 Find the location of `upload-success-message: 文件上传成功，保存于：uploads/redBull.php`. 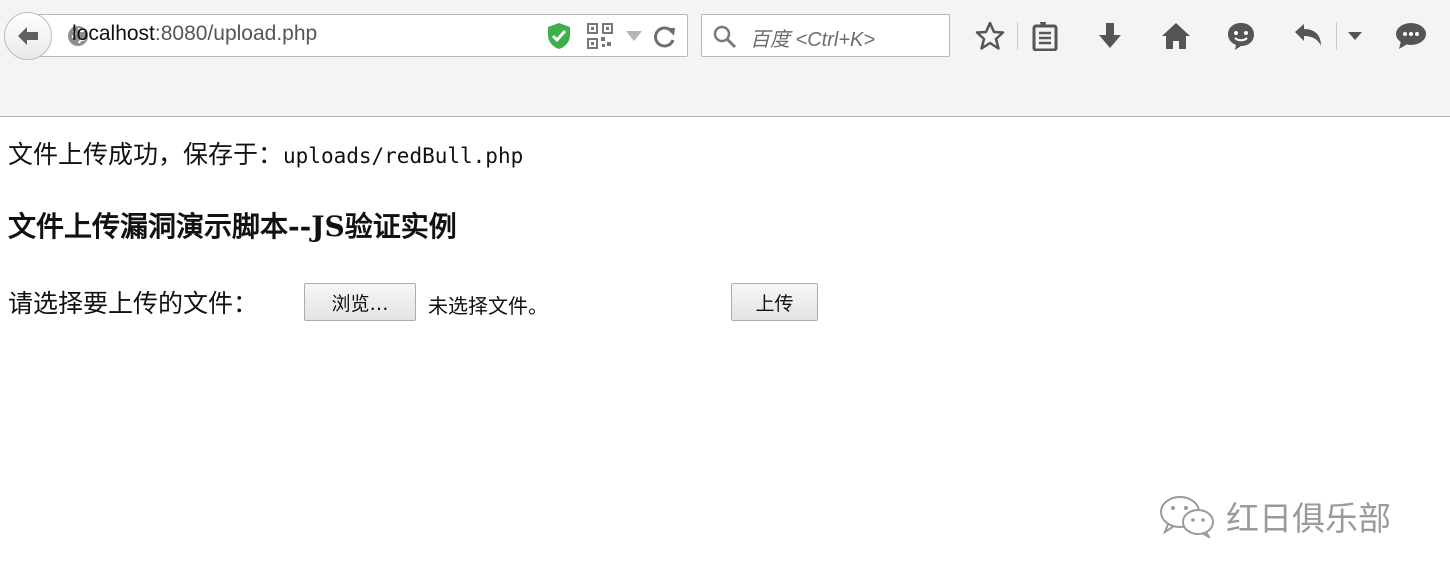

upload-success-message: 文件上传成功，保存于：uploads/redBull.php is located at coordinates (265, 153).